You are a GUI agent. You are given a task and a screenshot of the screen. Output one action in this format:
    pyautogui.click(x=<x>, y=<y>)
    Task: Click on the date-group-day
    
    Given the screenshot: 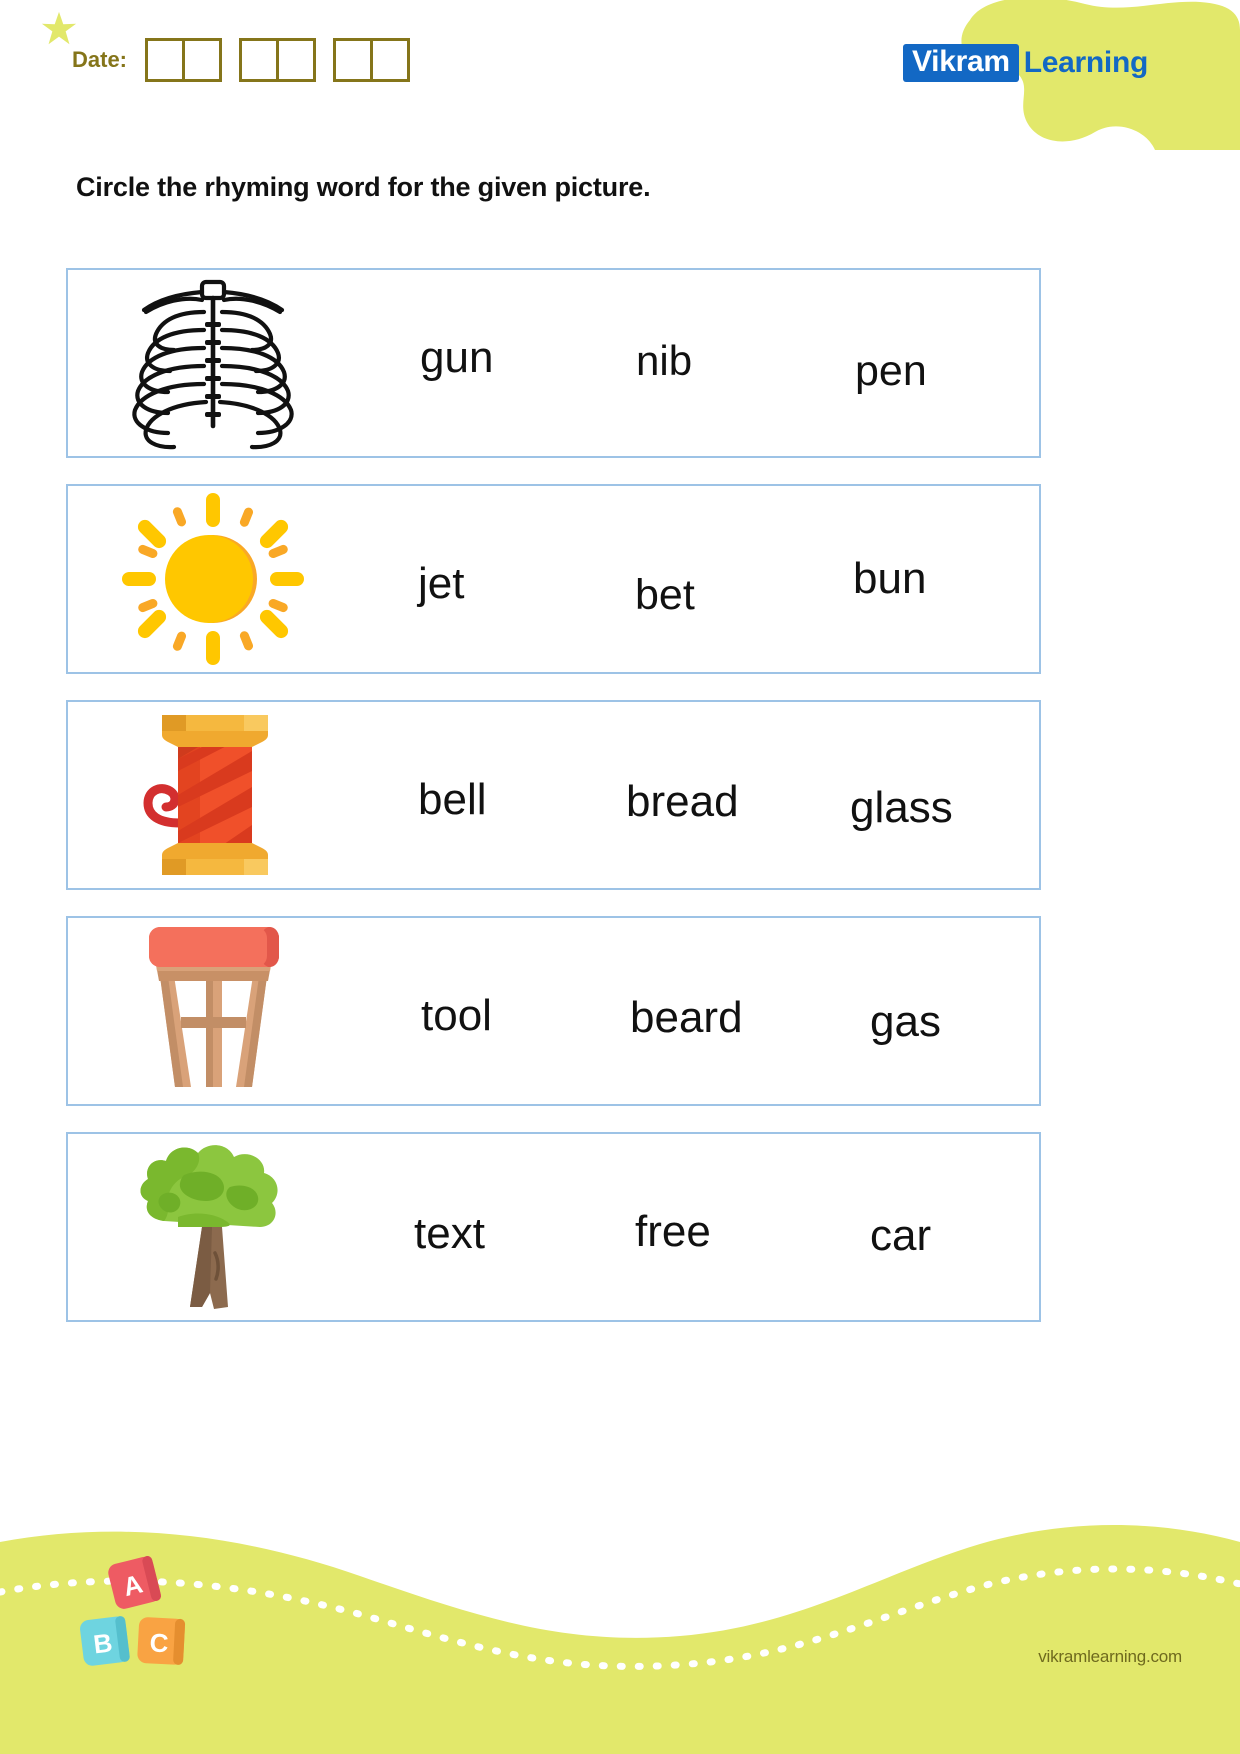 What is the action you would take?
    pyautogui.click(x=184, y=60)
    